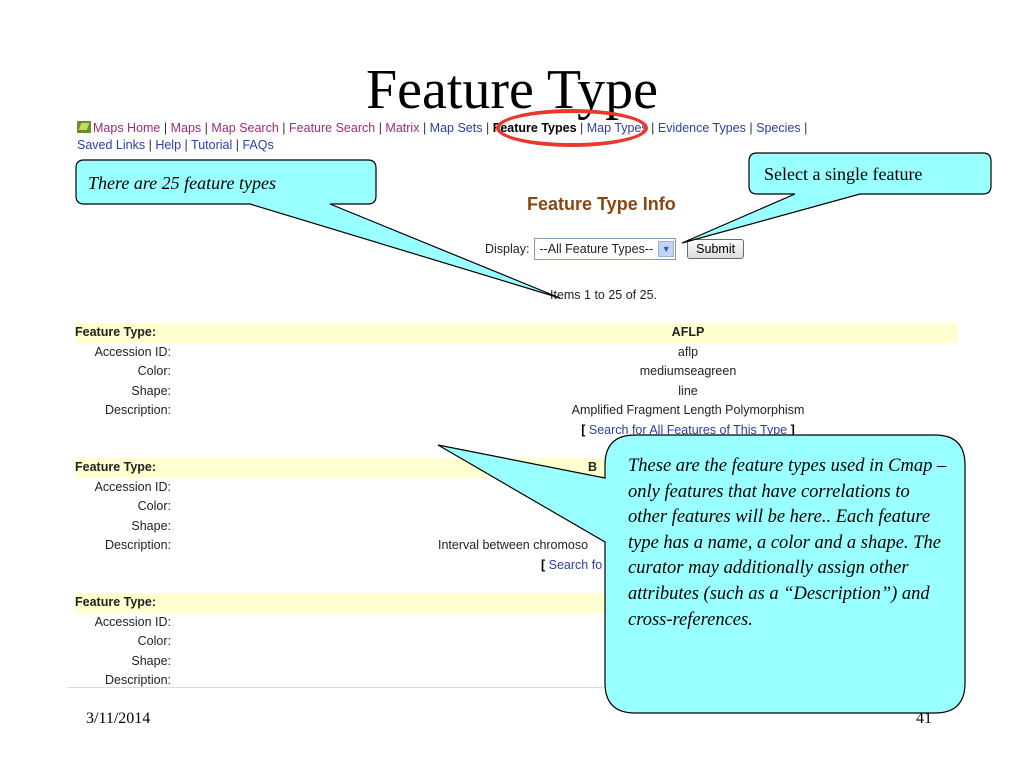  Describe the element at coordinates (118, 718) in the screenshot. I see `slide-date: 3/11/2014` at that location.